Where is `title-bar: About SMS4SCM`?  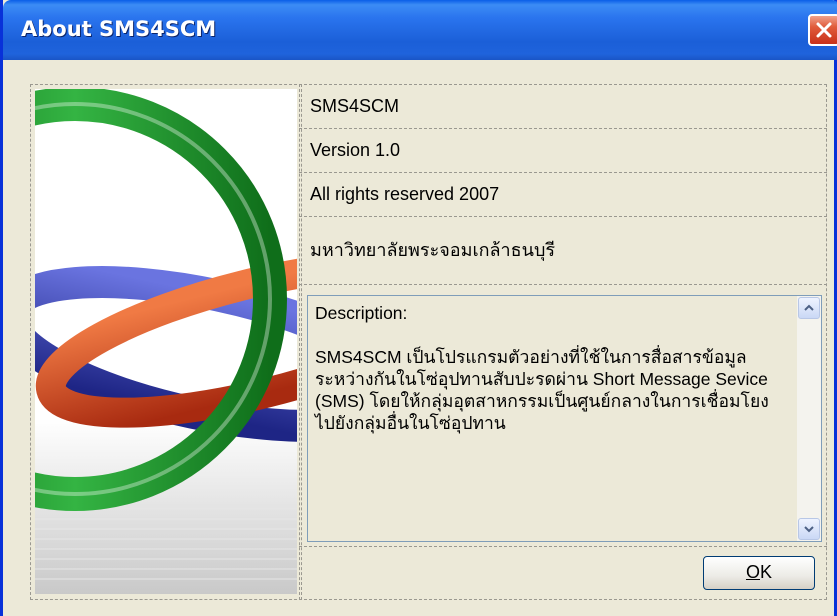
title-bar: About SMS4SCM is located at coordinates (420, 30).